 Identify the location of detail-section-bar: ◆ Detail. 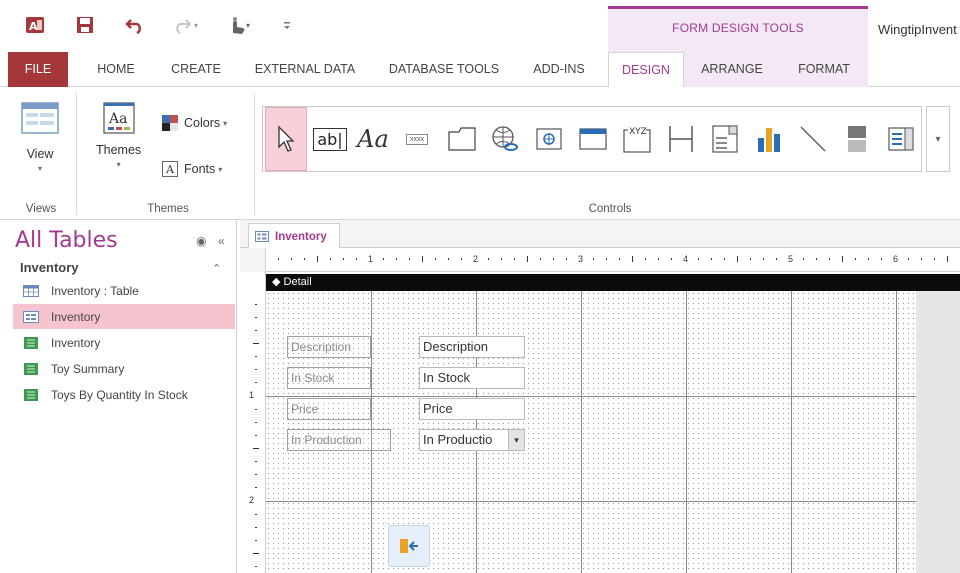
(613, 282).